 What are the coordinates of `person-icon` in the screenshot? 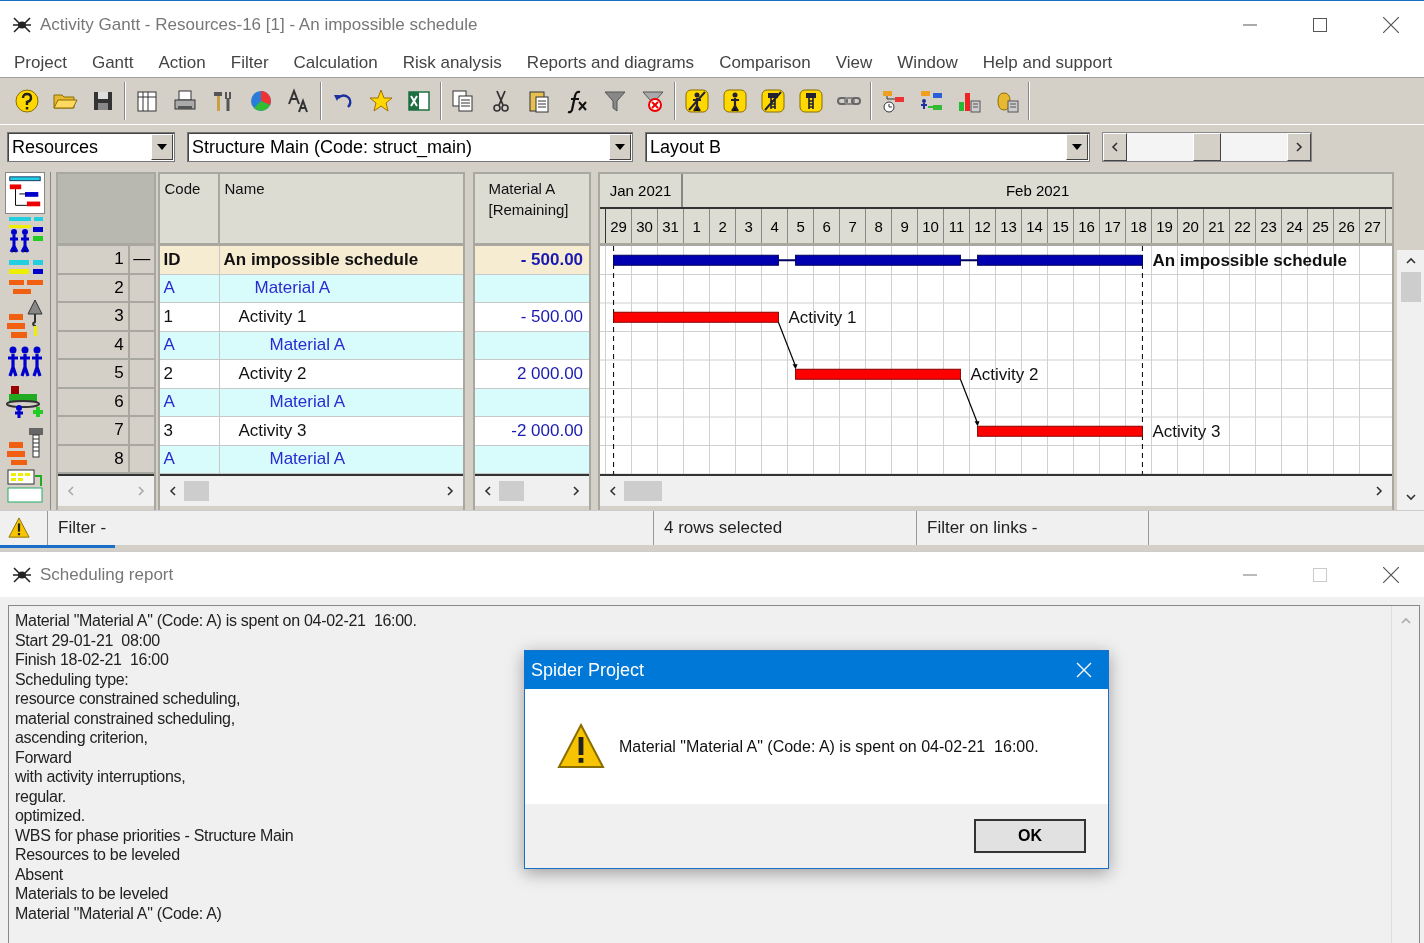 It's located at (735, 101).